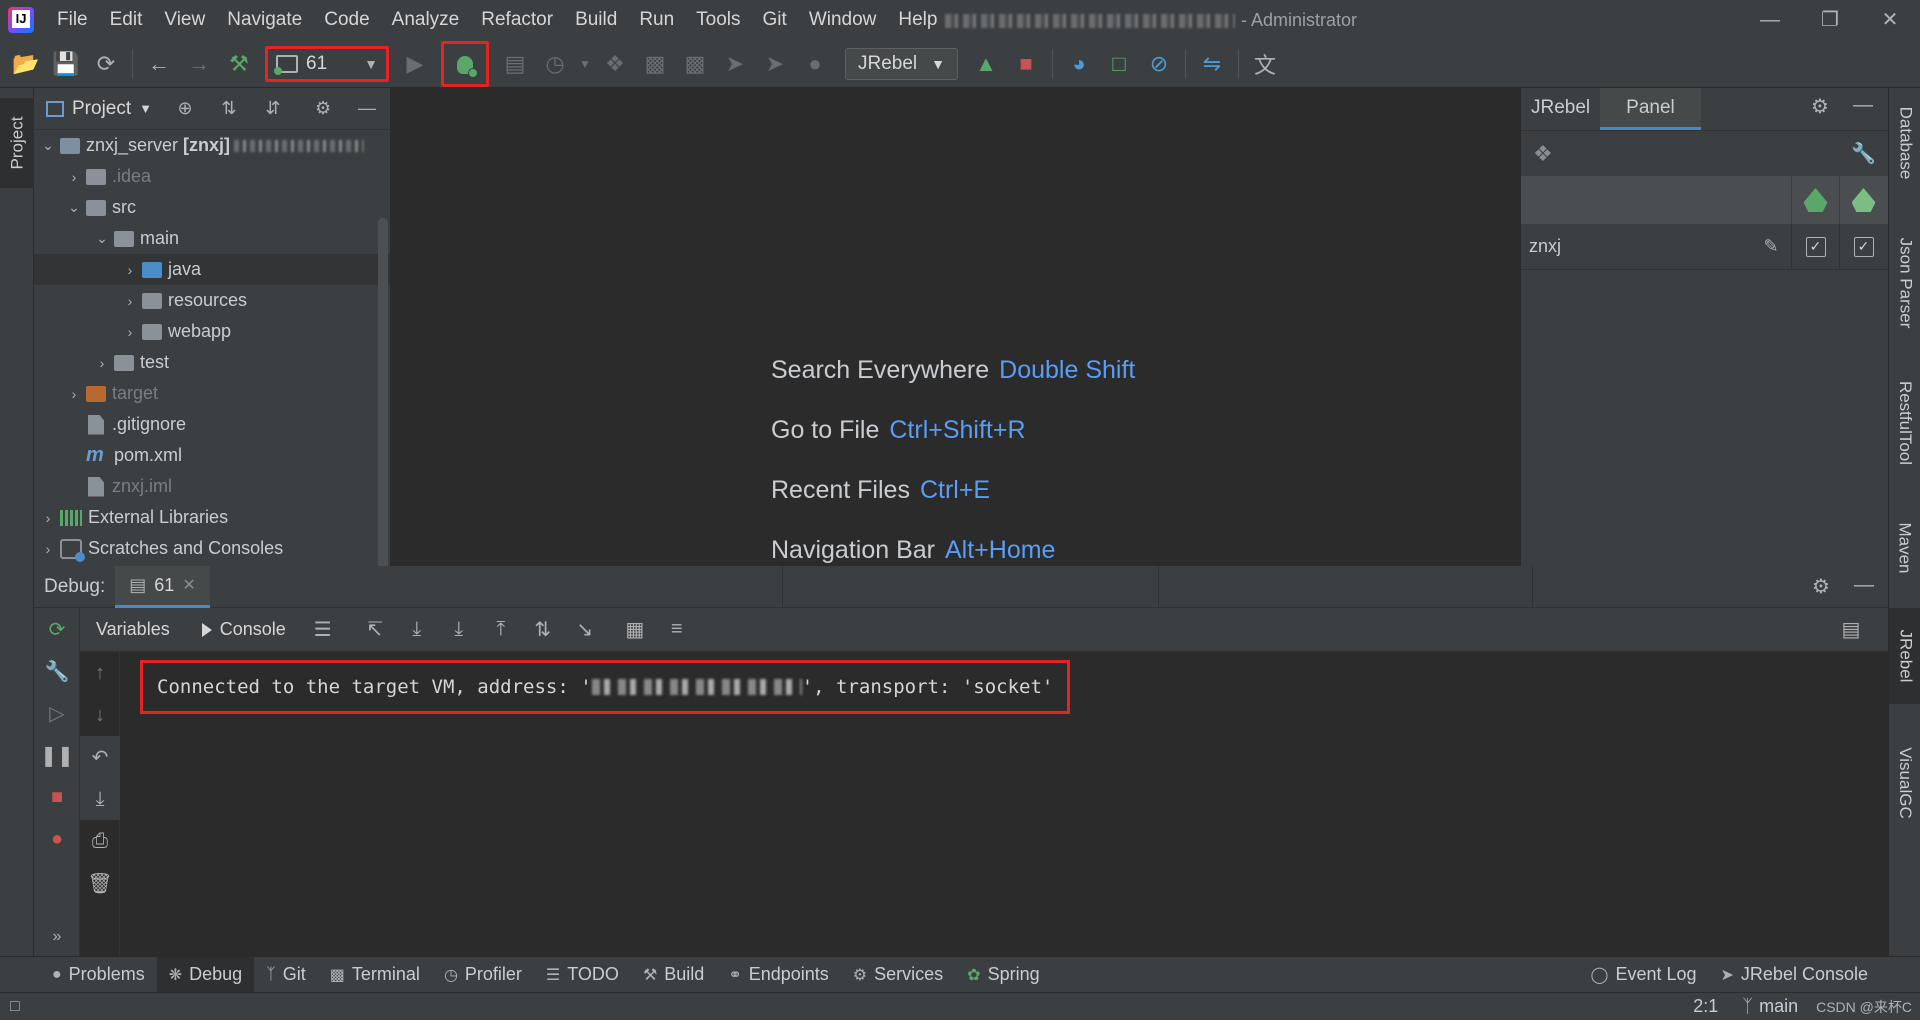 The height and width of the screenshot is (1020, 1920). I want to click on forward-arrow-icon: →, so click(199, 64).